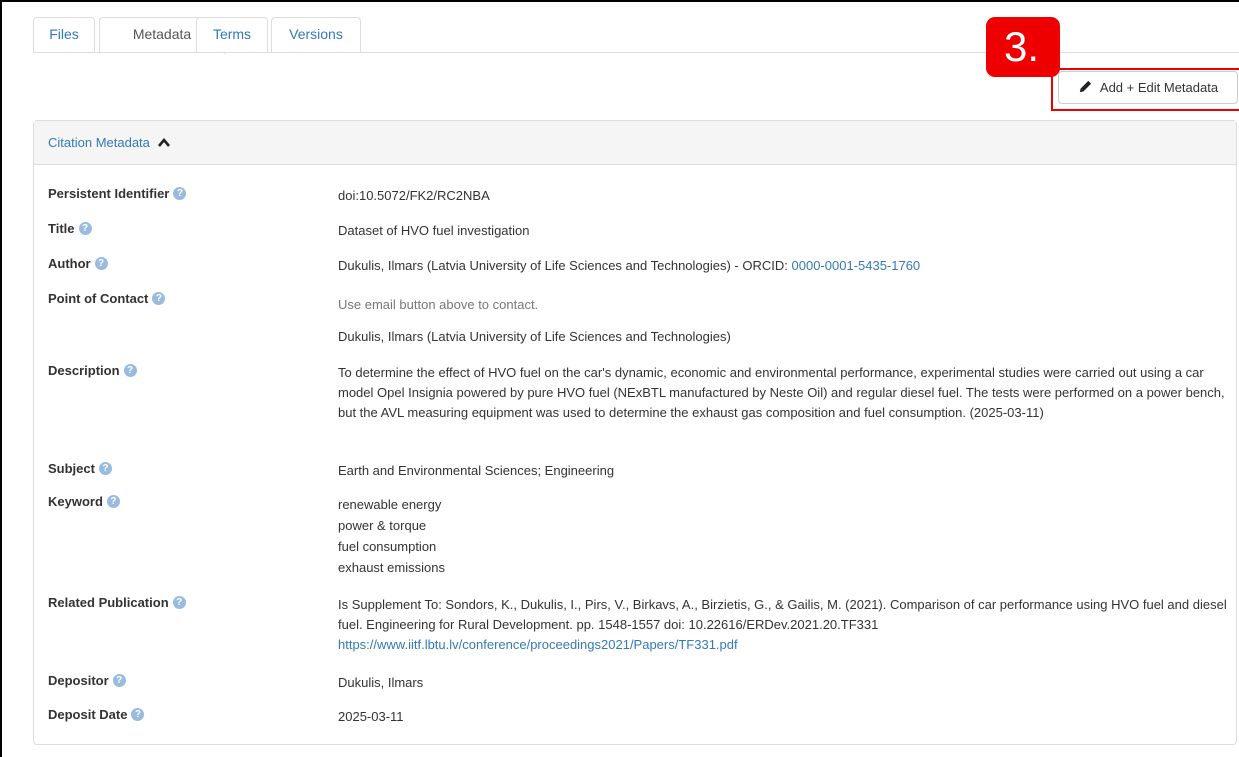 This screenshot has height=757, width=1239. Describe the element at coordinates (390, 504) in the screenshot. I see `keyword-item: renewable energy` at that location.